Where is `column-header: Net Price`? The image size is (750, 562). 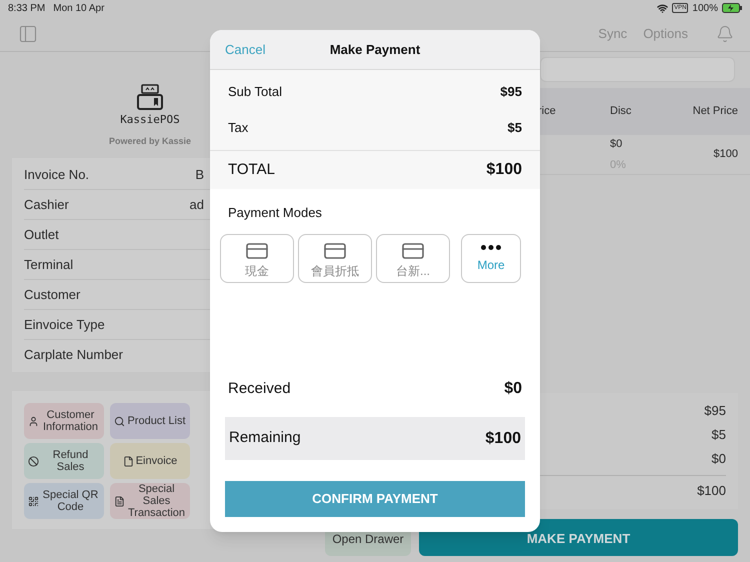
column-header: Net Price is located at coordinates (715, 112).